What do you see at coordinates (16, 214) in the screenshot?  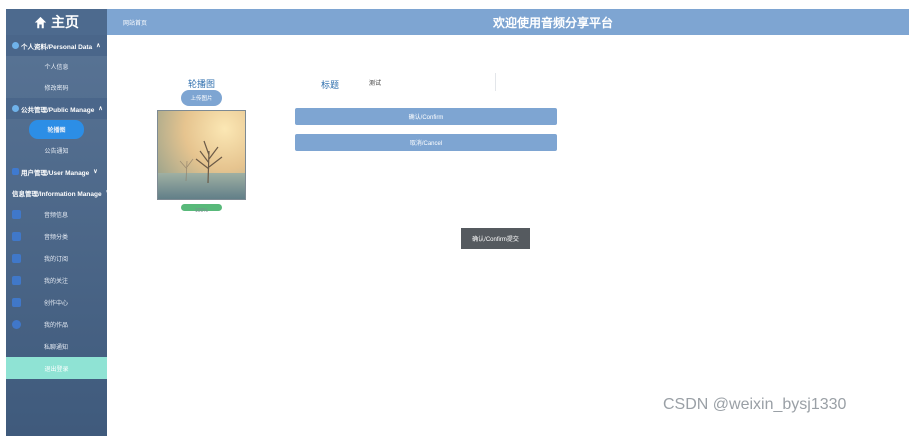 I see `pen-icon` at bounding box center [16, 214].